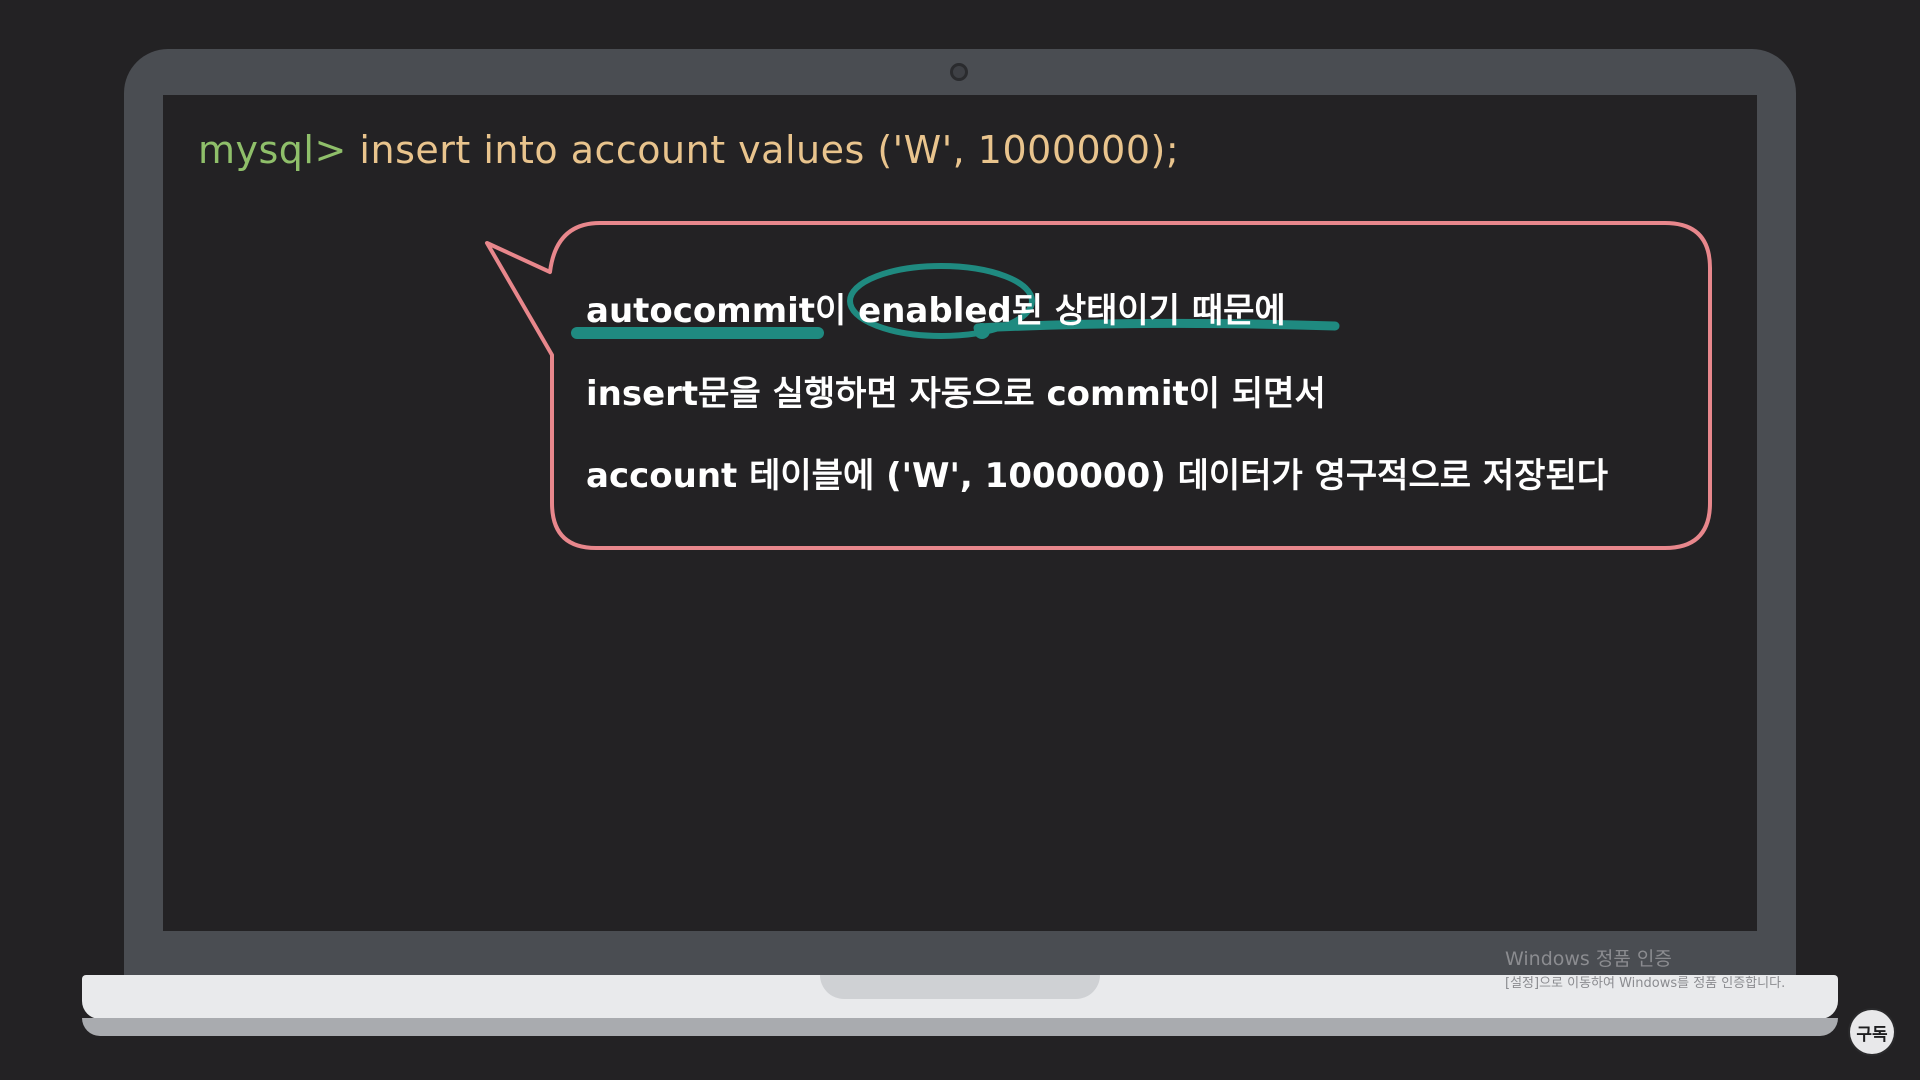  Describe the element at coordinates (1645, 983) in the screenshot. I see `windows-activation-subtitle: [설정]으로 이동하여 Windows를 정품 인증합니다.` at that location.